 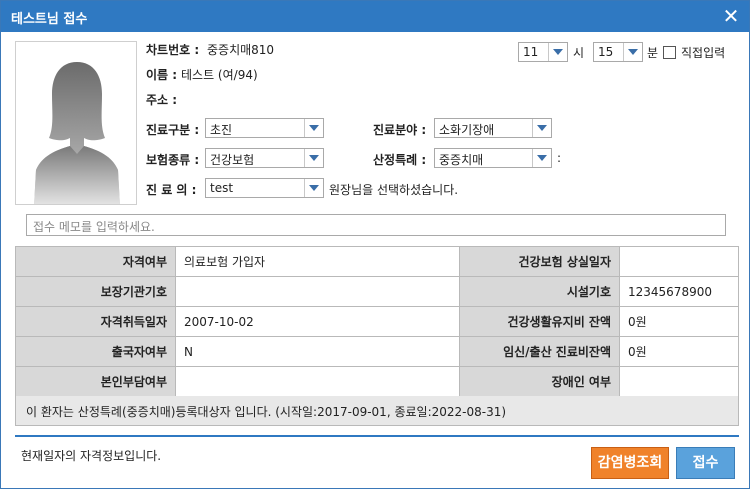 What do you see at coordinates (467, 130) in the screenshot?
I see `department-value: 소화기장애` at bounding box center [467, 130].